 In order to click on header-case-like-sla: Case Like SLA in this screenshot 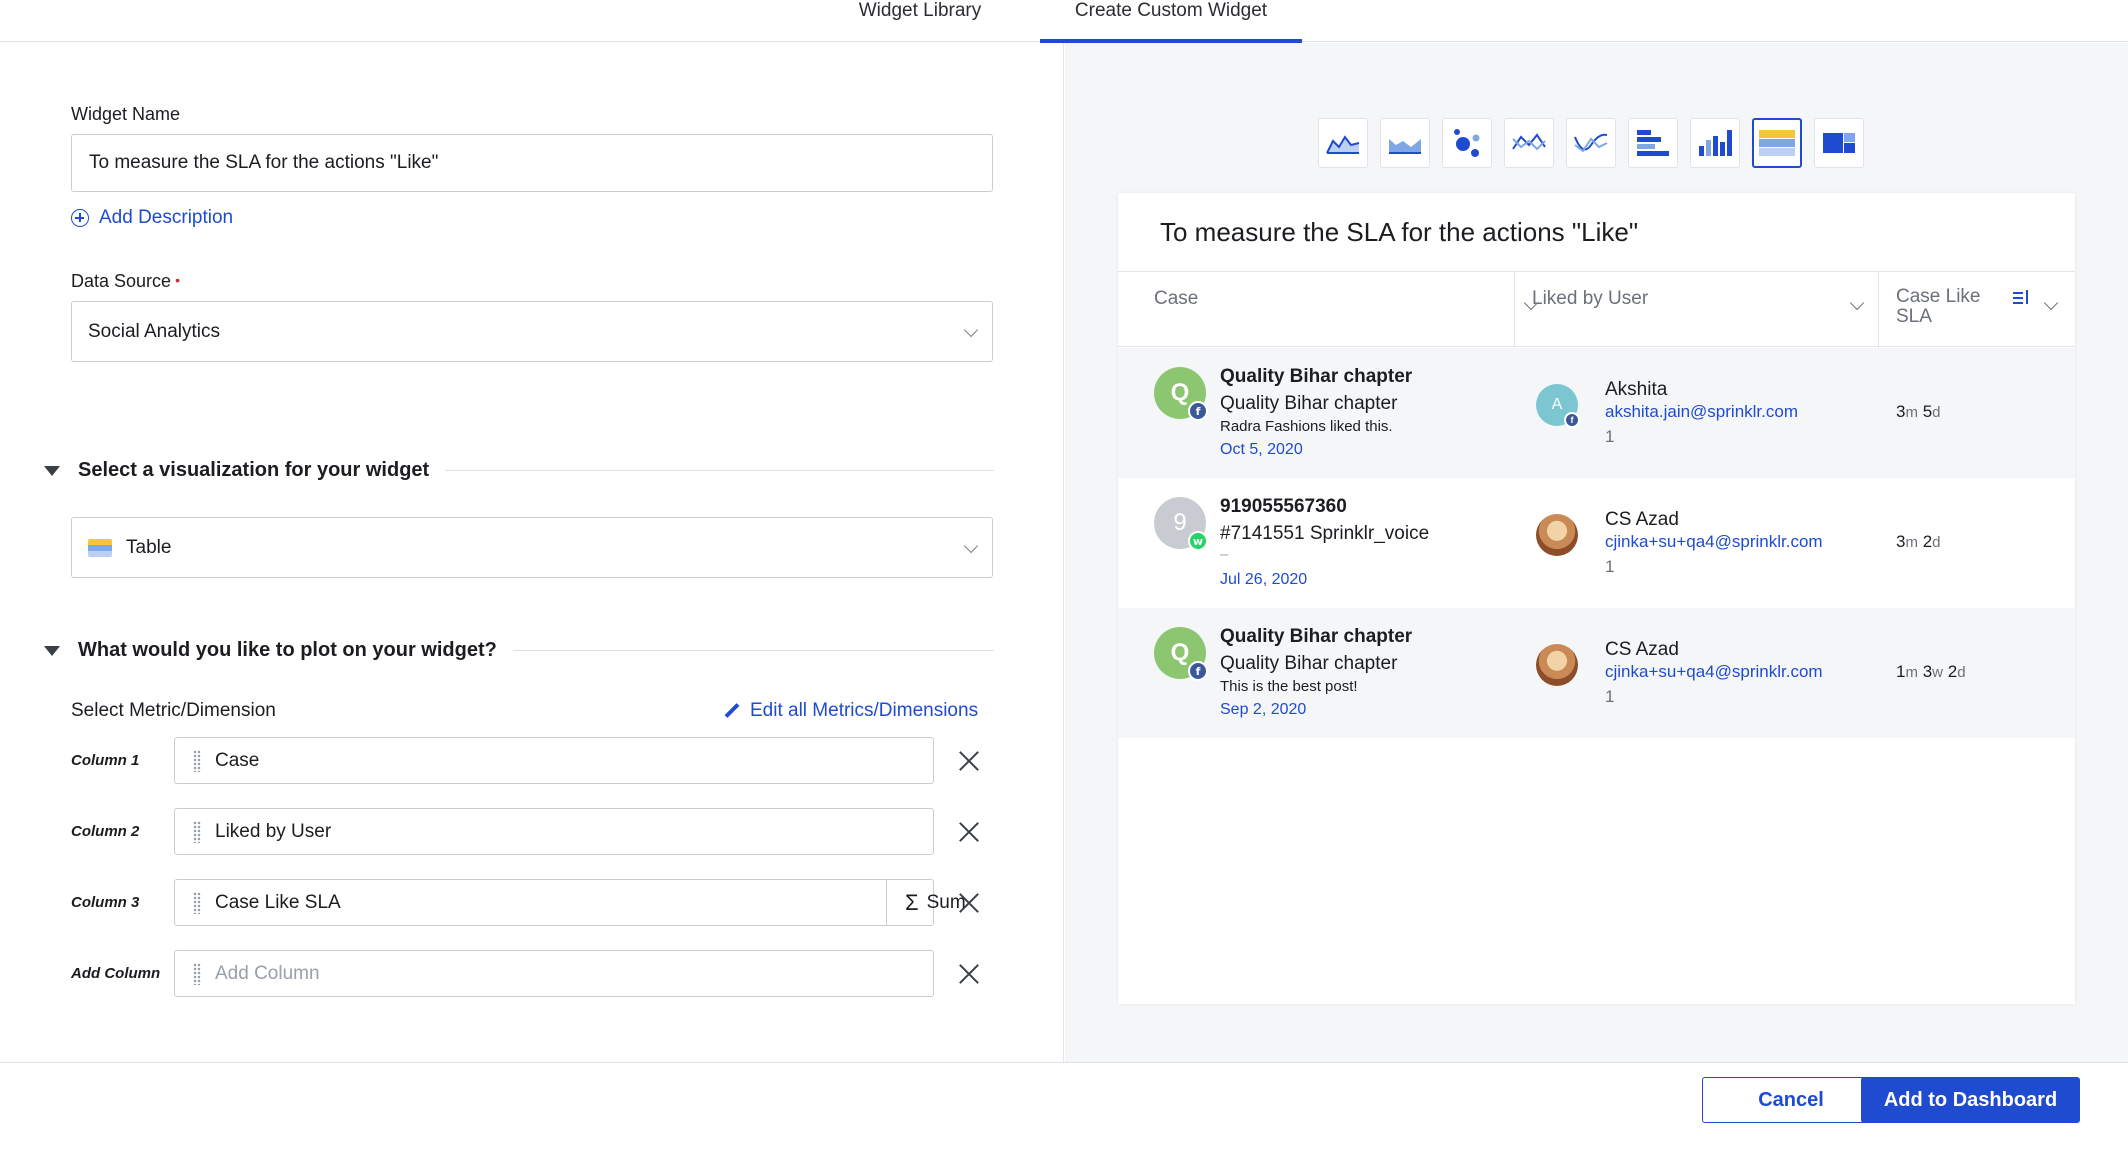, I will do `click(1981, 310)`.